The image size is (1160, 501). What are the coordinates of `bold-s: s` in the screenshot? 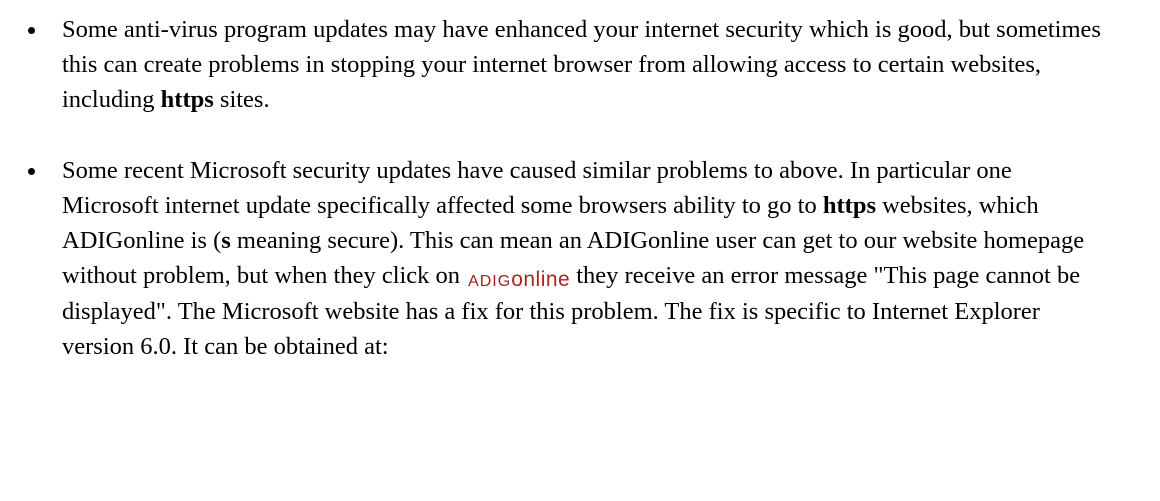 It's located at (226, 240).